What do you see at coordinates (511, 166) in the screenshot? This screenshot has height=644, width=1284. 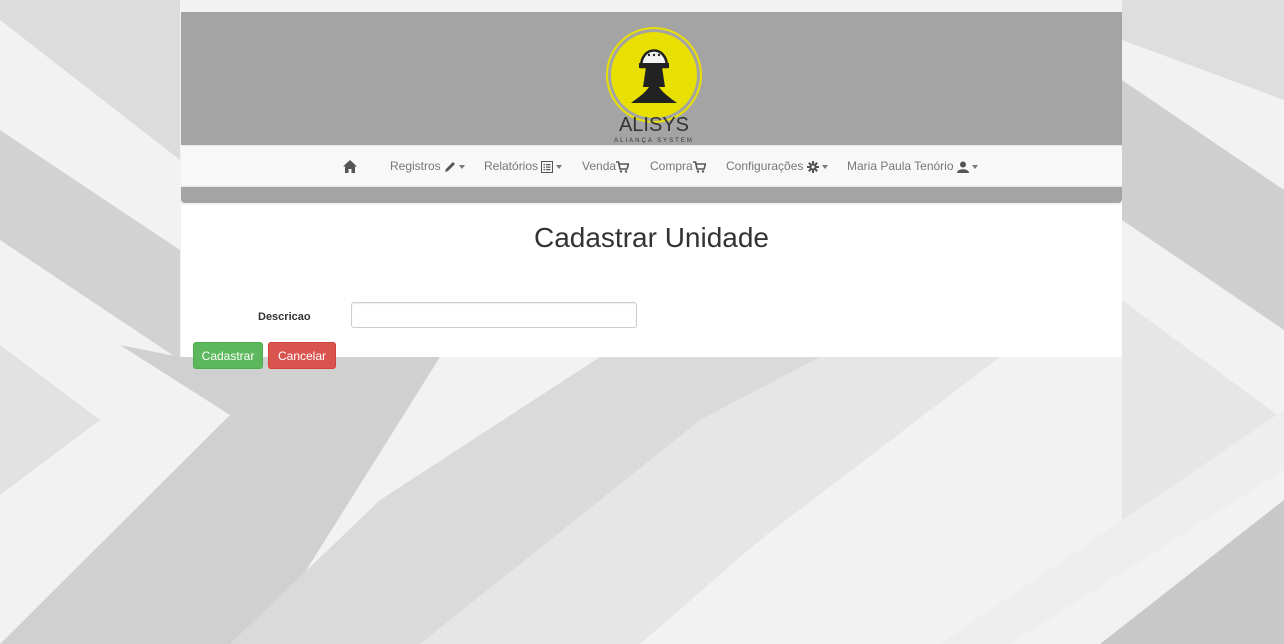 I see `nav-relatorios-label: Relatórios` at bounding box center [511, 166].